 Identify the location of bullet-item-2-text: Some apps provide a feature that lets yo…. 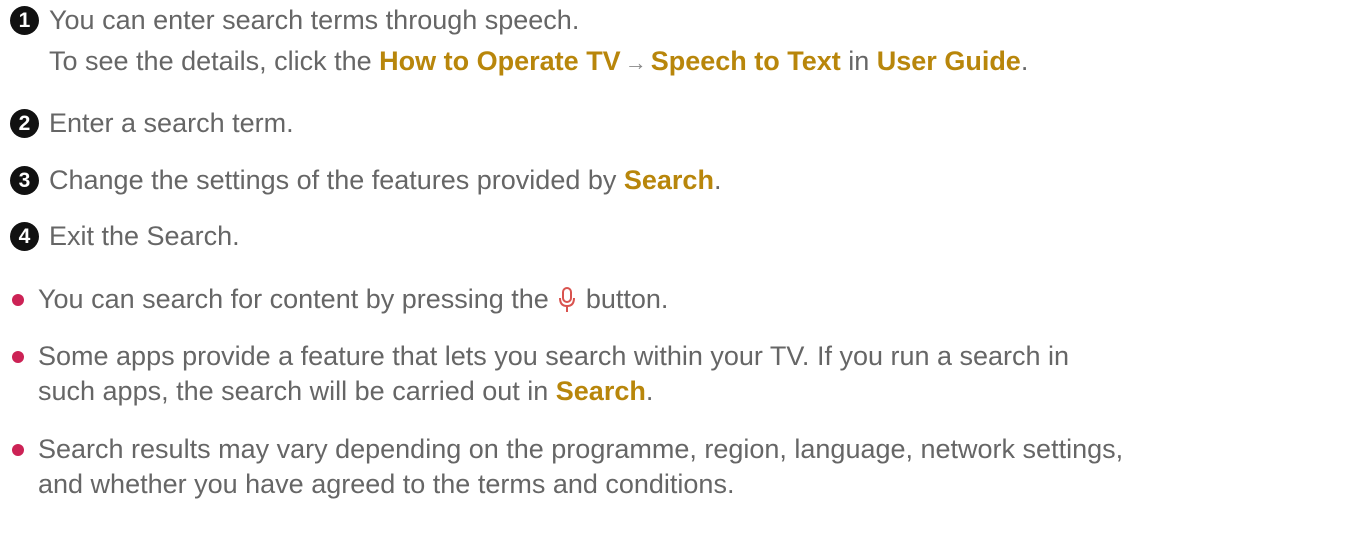
(553, 374).